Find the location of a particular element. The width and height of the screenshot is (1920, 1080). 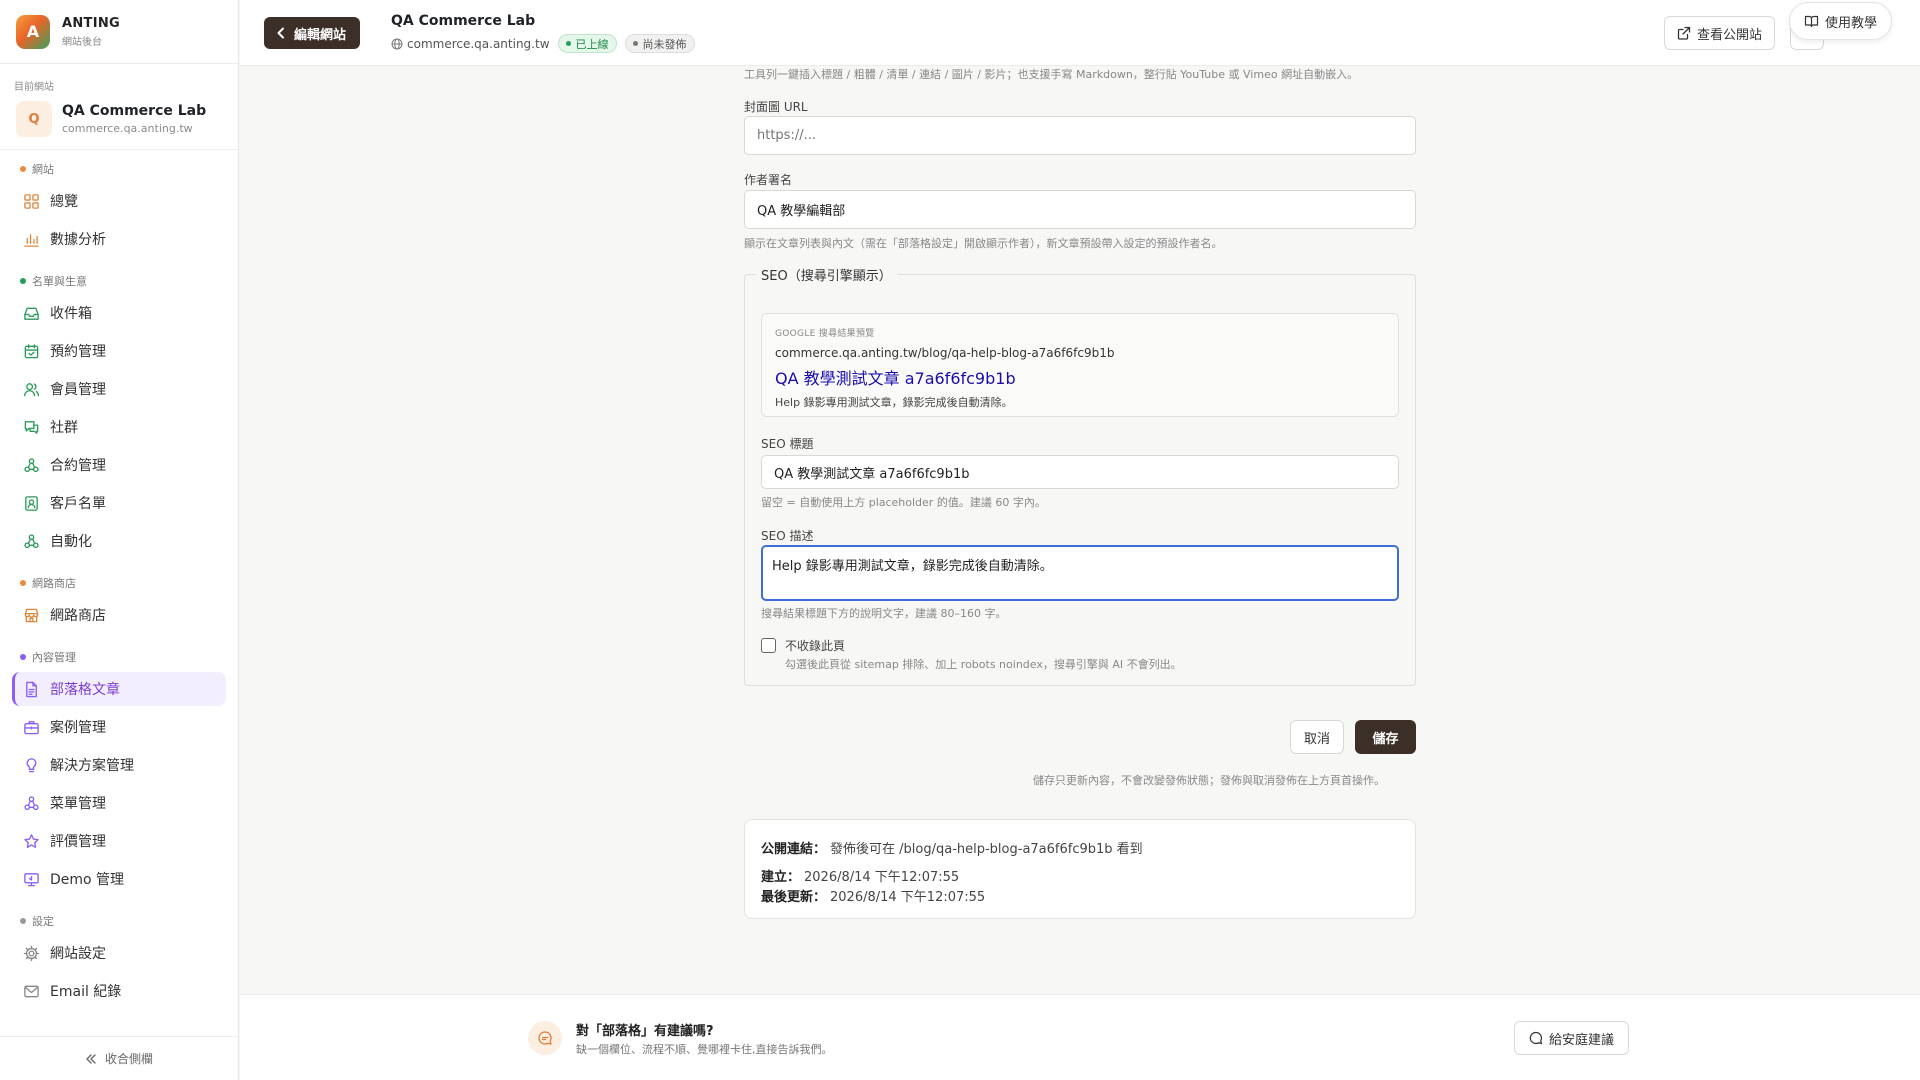

bar-chart-icon is located at coordinates (31, 239).